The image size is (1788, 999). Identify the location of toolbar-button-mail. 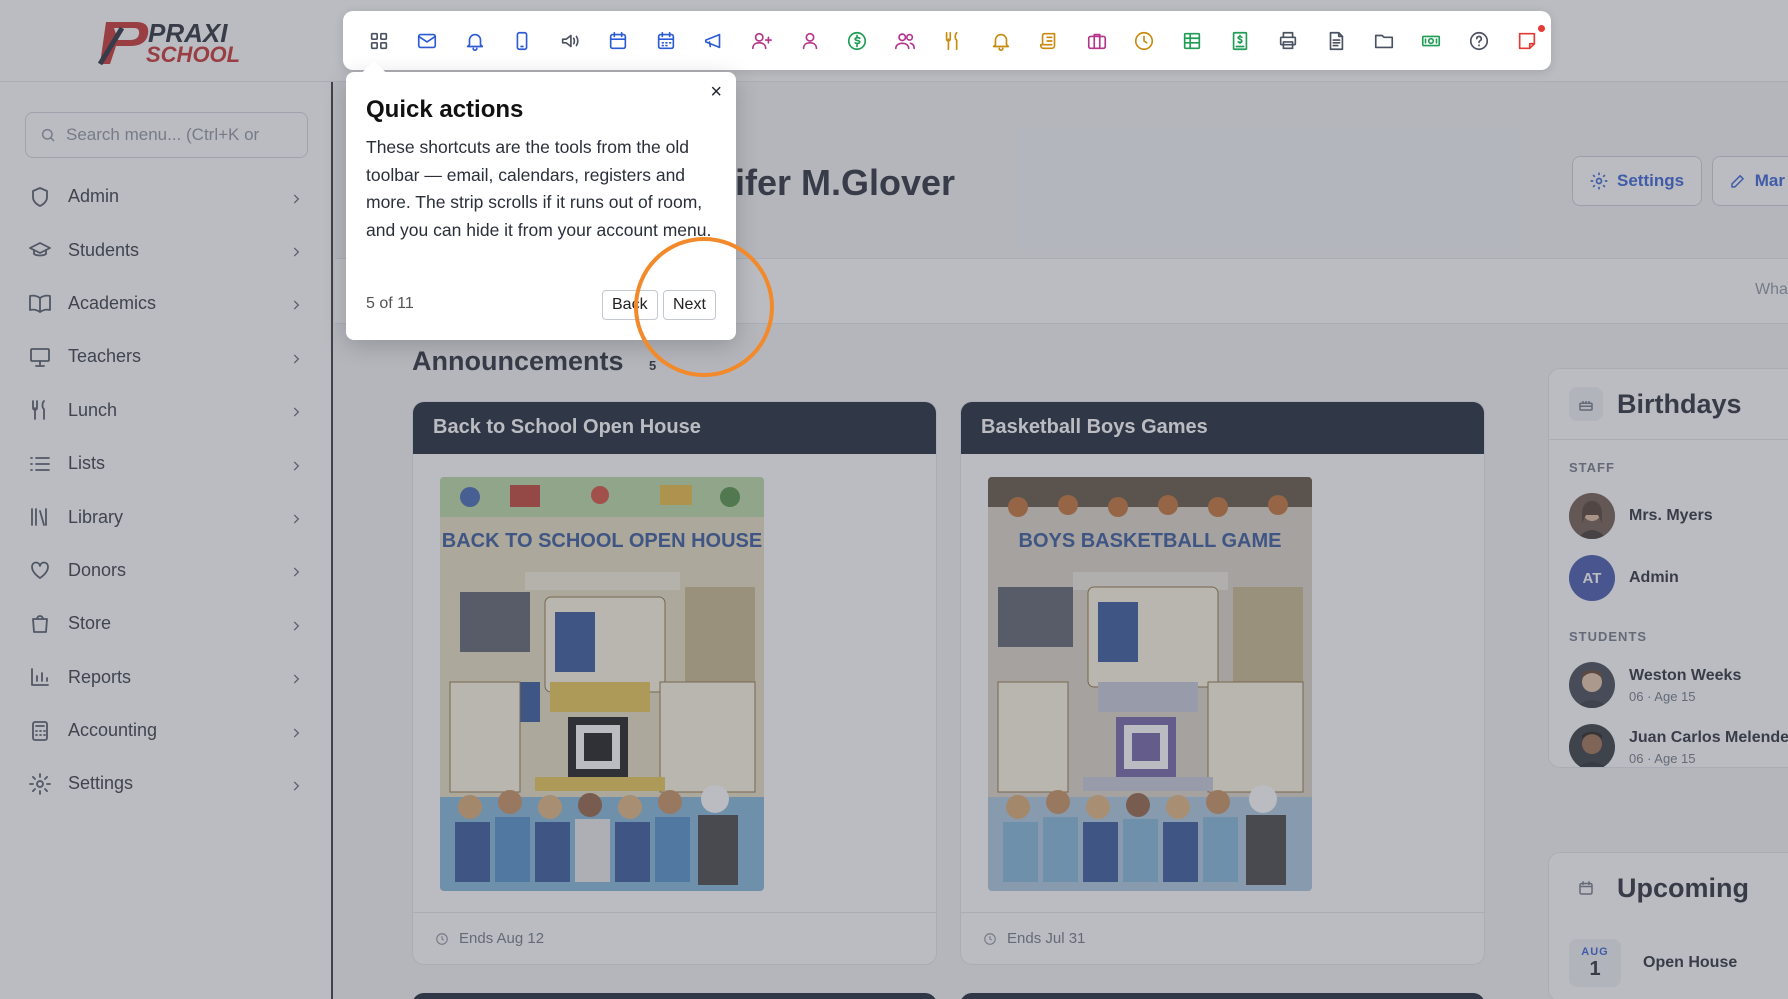
(427, 40).